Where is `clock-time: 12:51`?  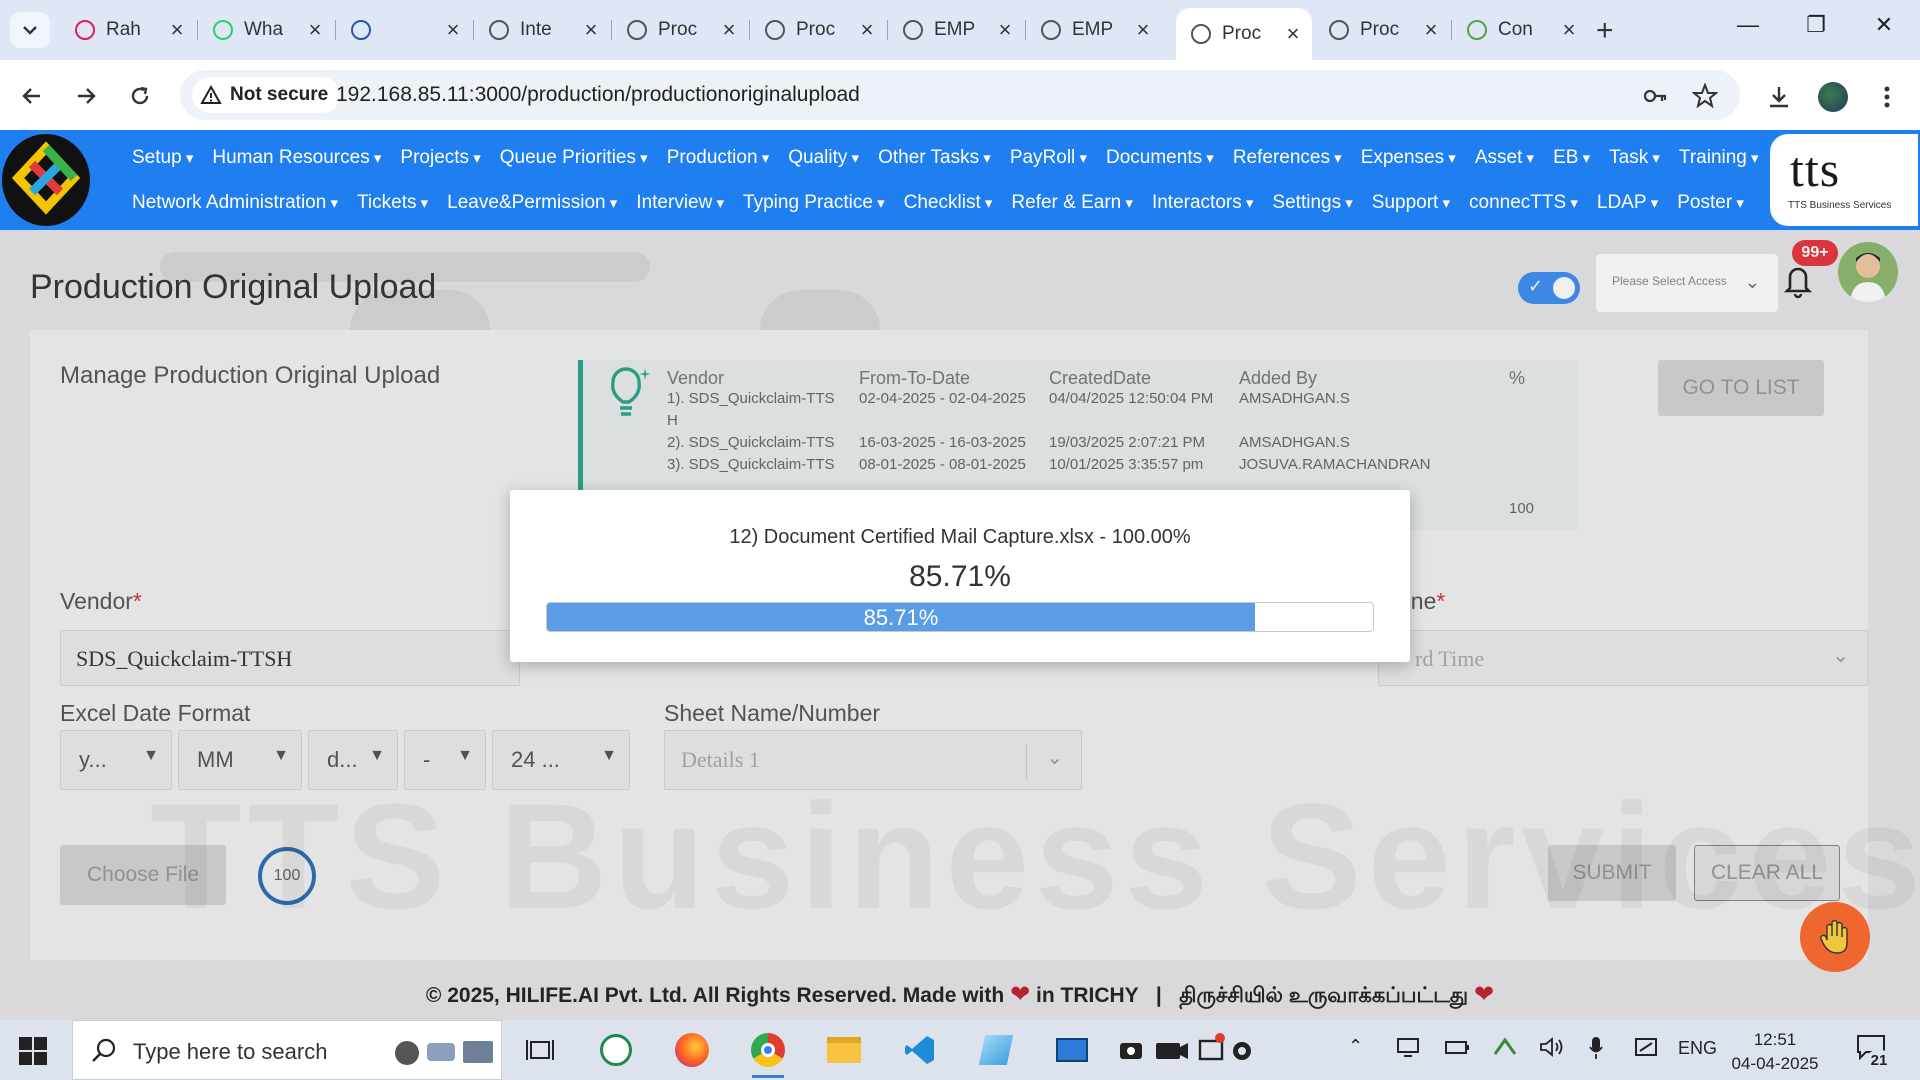 clock-time: 12:51 is located at coordinates (1775, 1039).